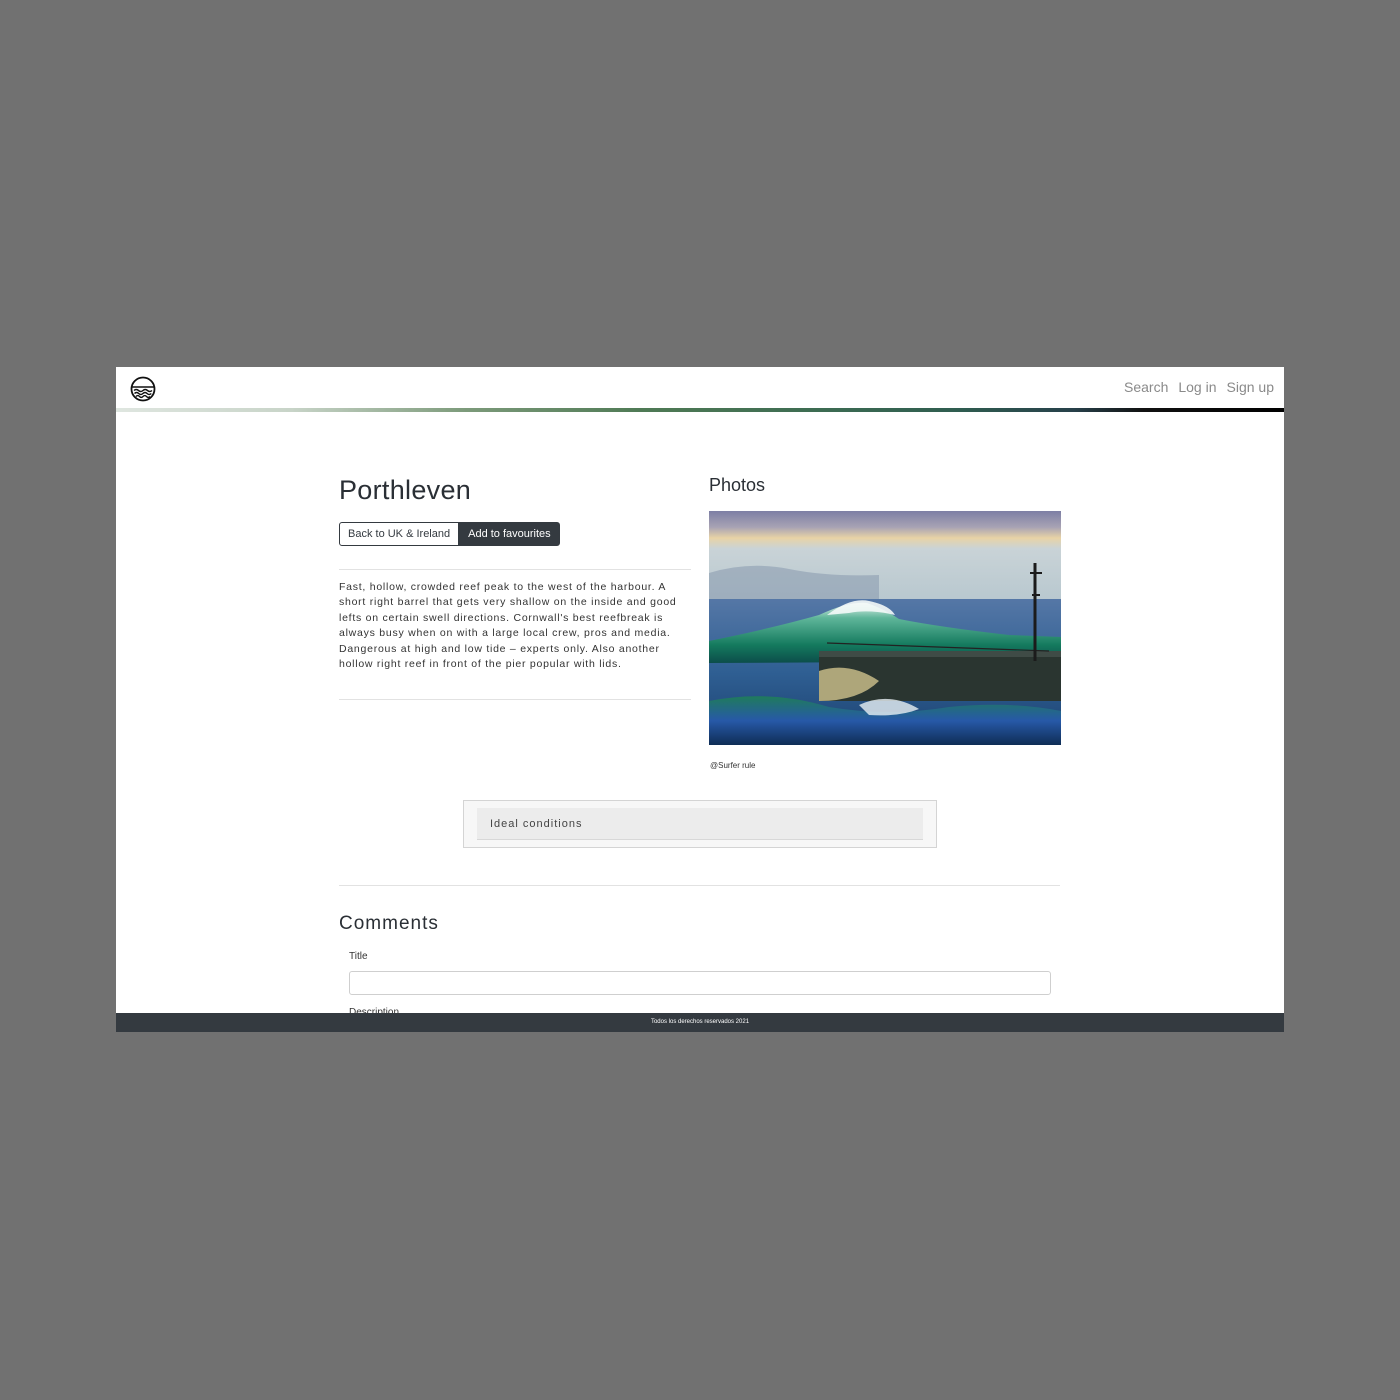 The height and width of the screenshot is (1400, 1400). What do you see at coordinates (700, 387) in the screenshot?
I see `navbar: Search Log in Sign up` at bounding box center [700, 387].